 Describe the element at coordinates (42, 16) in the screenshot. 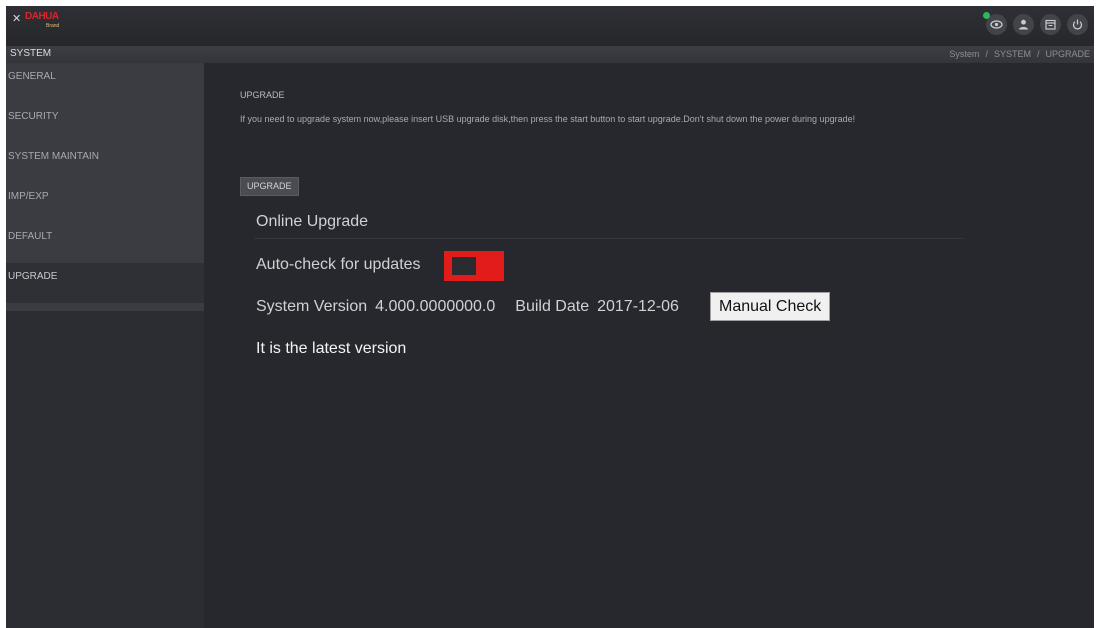

I see `logo-text: DAHUA` at that location.